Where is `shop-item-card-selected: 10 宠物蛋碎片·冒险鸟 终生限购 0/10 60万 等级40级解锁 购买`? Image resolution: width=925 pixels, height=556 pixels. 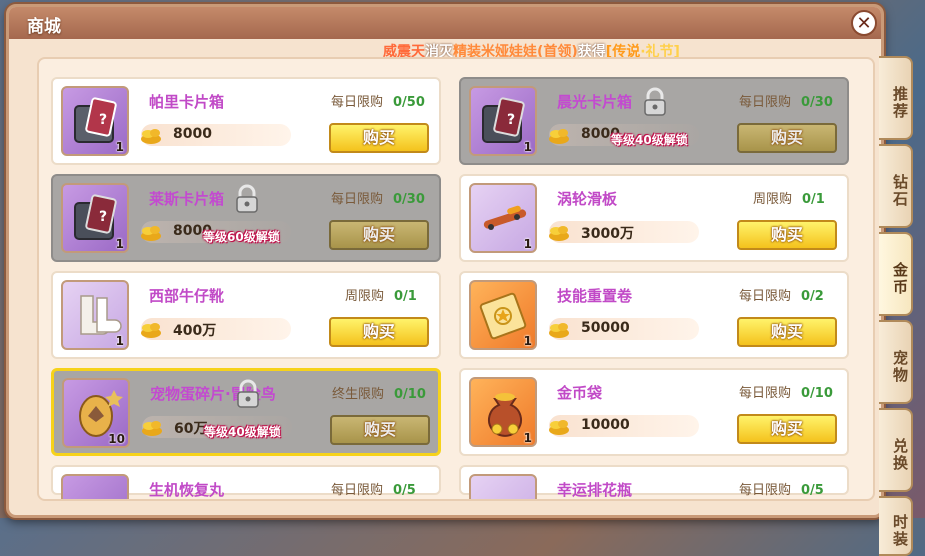
shop-item-card-selected: 10 宠物蛋碎片·冒险鸟 终生限购 0/10 60万 等级40级解锁 购买 is located at coordinates (246, 412).